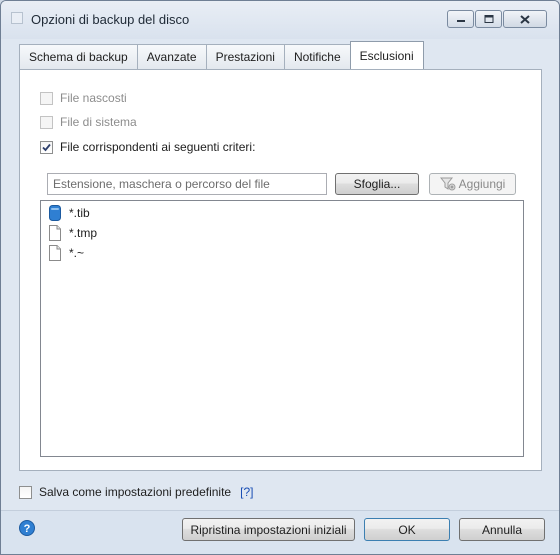 The image size is (560, 555). Describe the element at coordinates (280, 20) in the screenshot. I see `title-bar: Opzioni di backup del disco` at that location.